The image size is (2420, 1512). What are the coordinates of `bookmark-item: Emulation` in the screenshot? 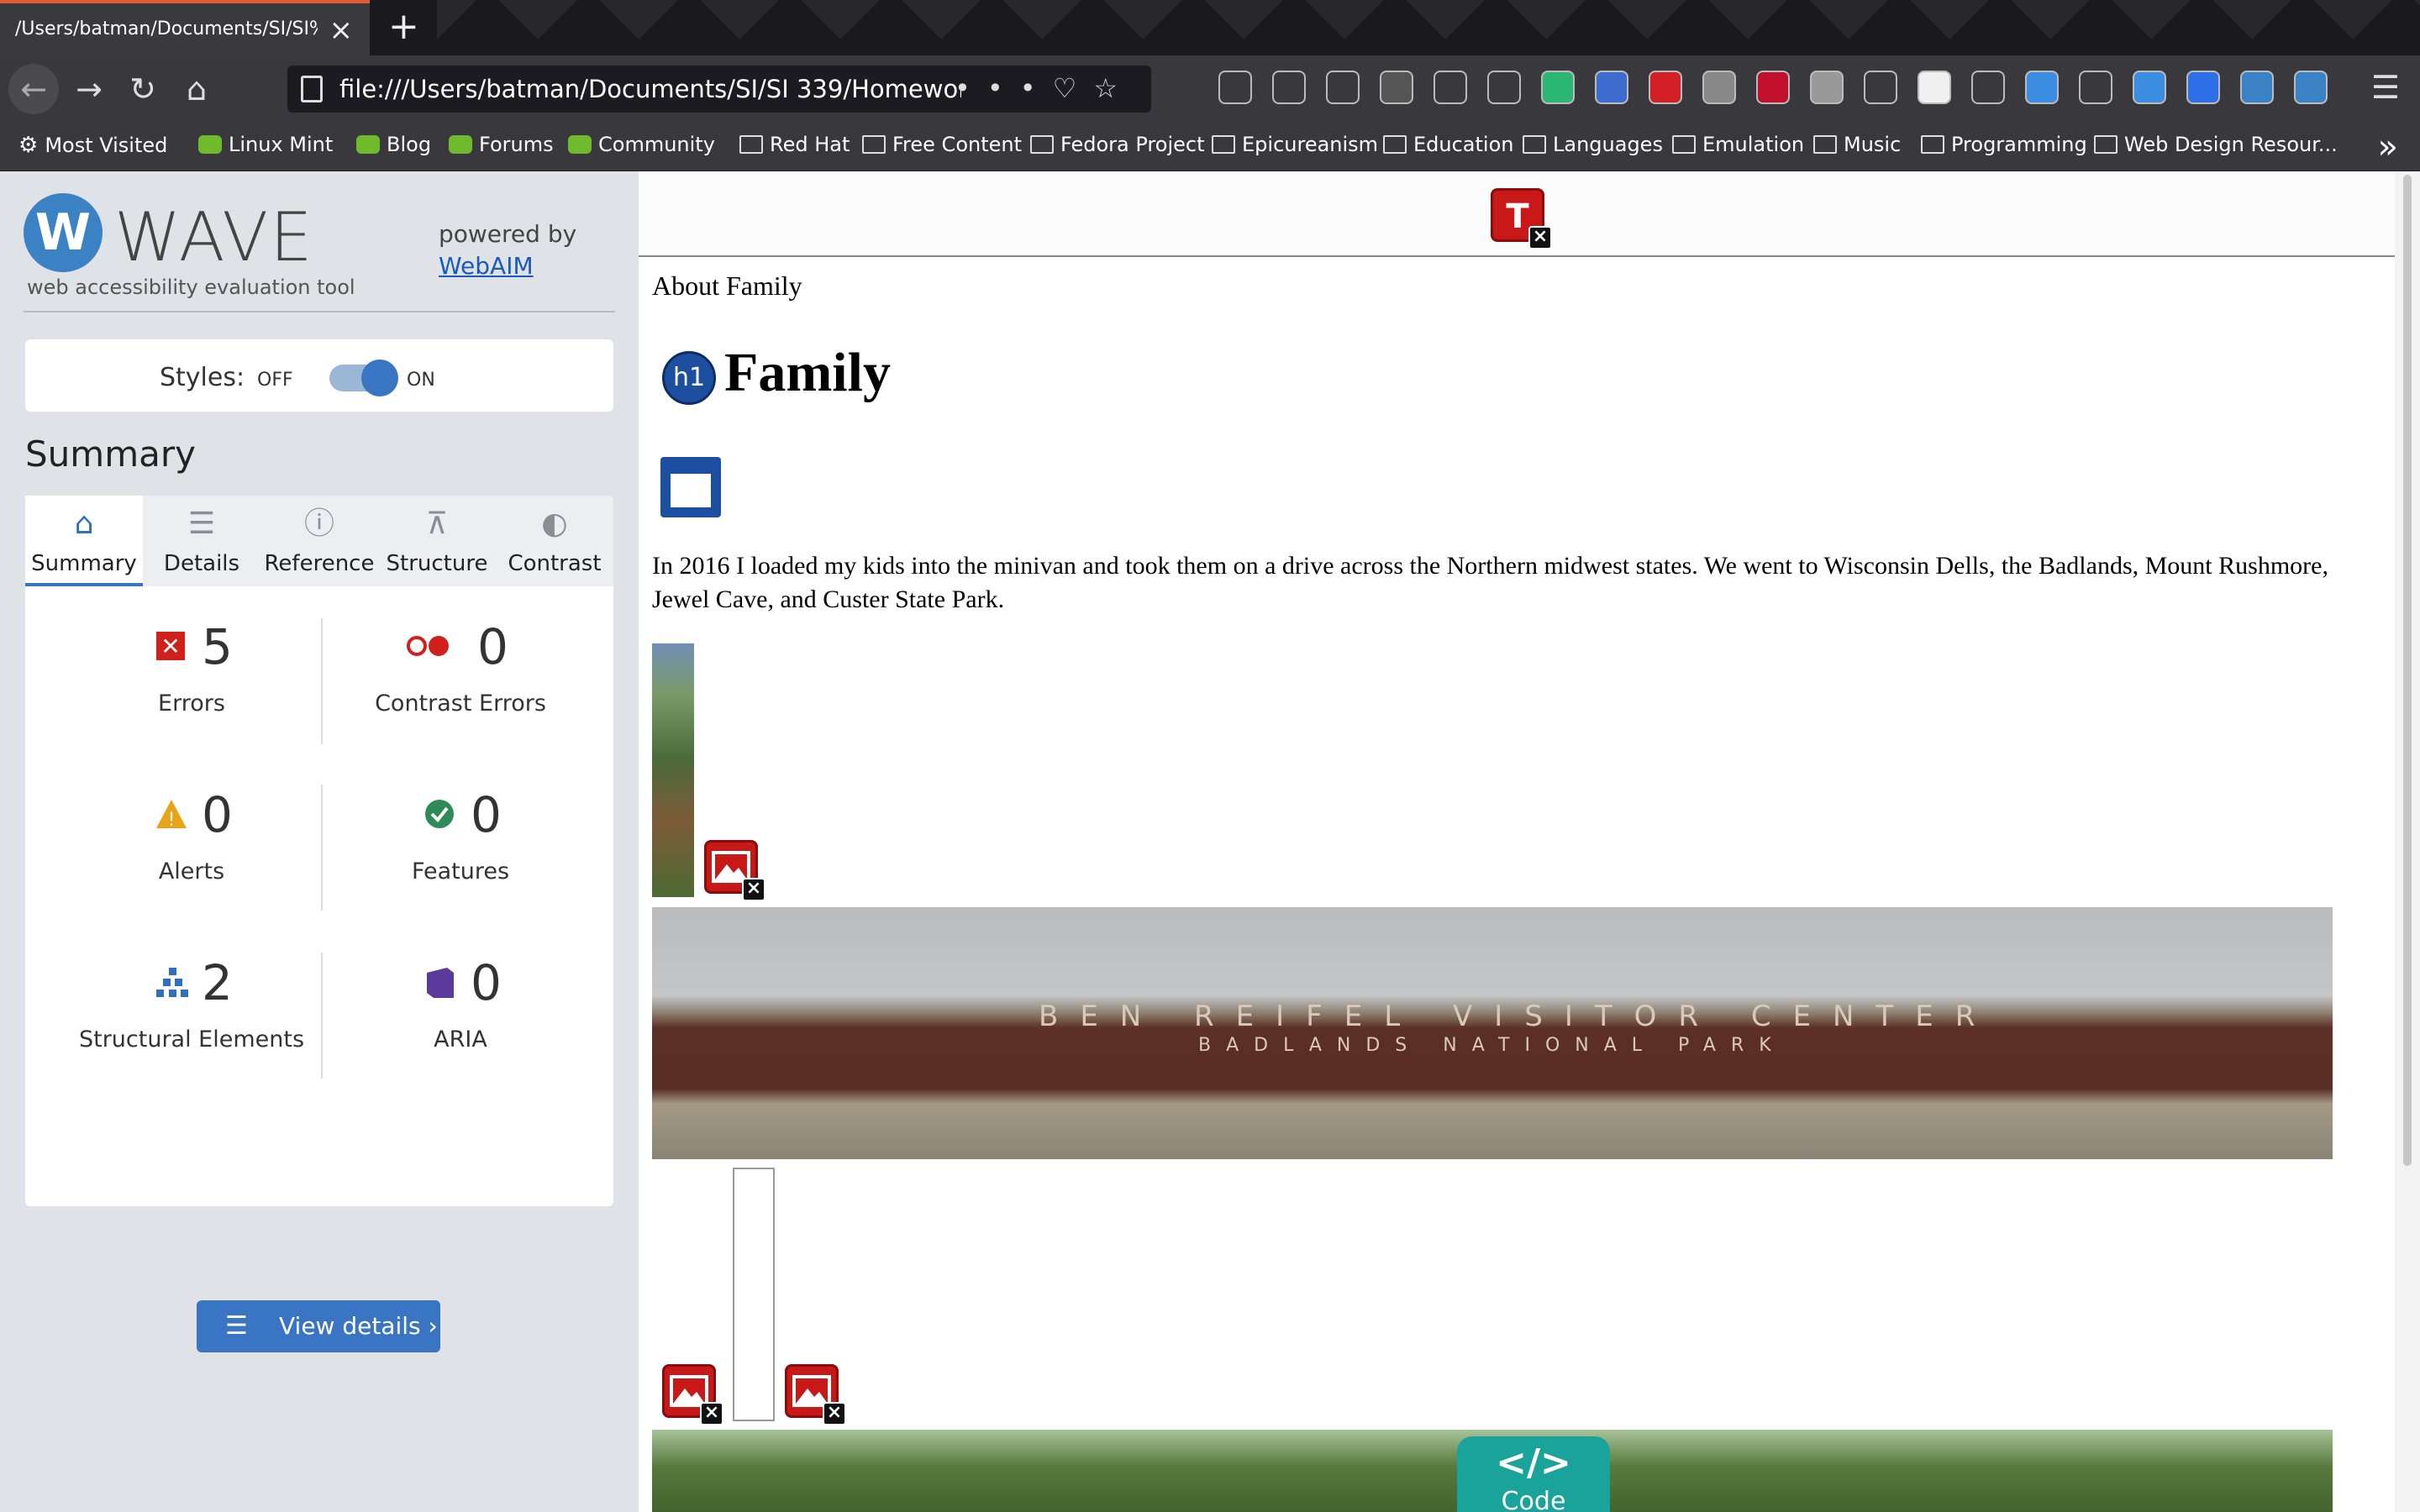 It's located at (1738, 144).